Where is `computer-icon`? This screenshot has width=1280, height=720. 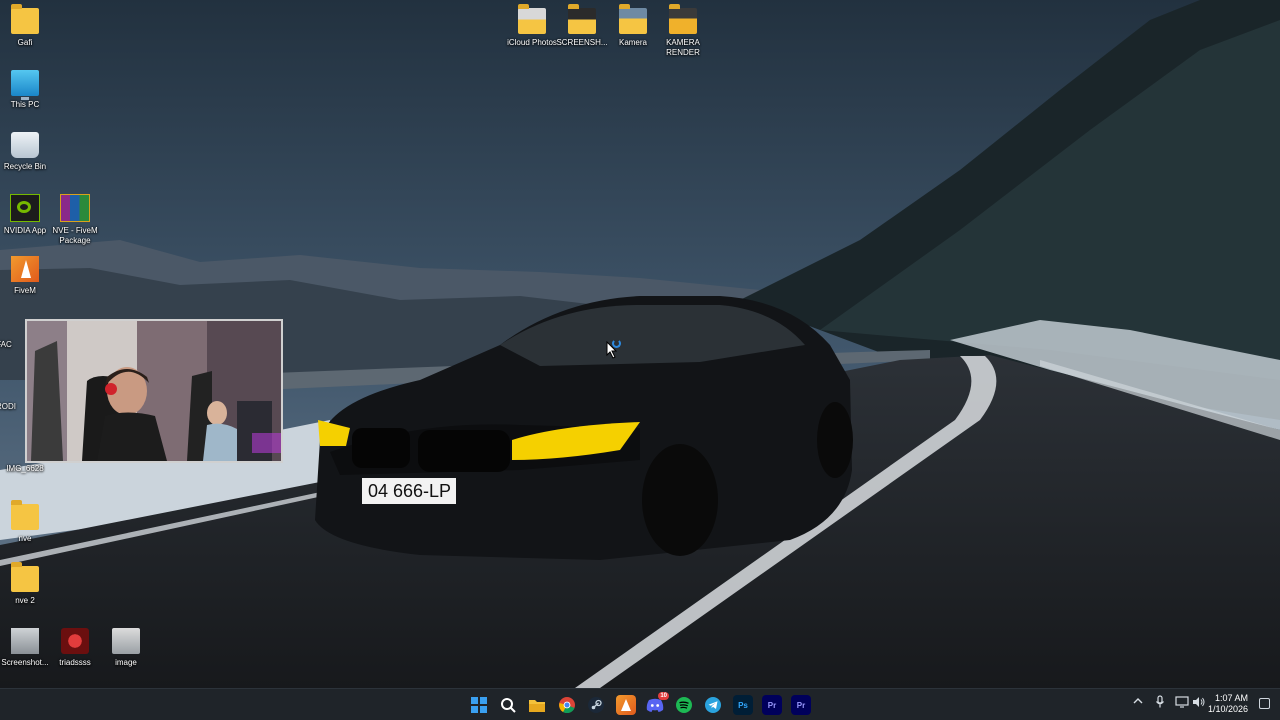 computer-icon is located at coordinates (25, 85).